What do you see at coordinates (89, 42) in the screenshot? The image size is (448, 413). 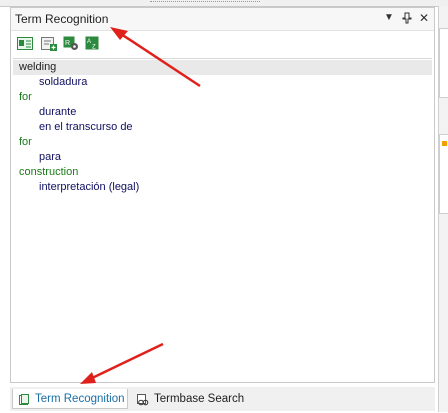 I see `svg-text: A` at bounding box center [89, 42].